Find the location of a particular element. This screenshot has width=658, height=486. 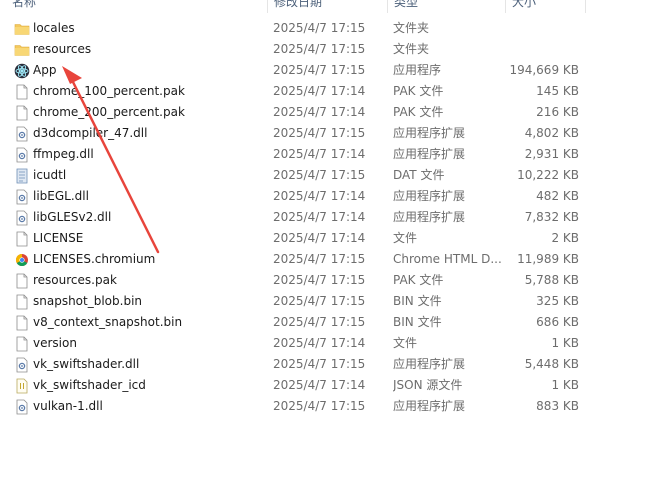

file-size: 2,931 KB is located at coordinates (551, 154).